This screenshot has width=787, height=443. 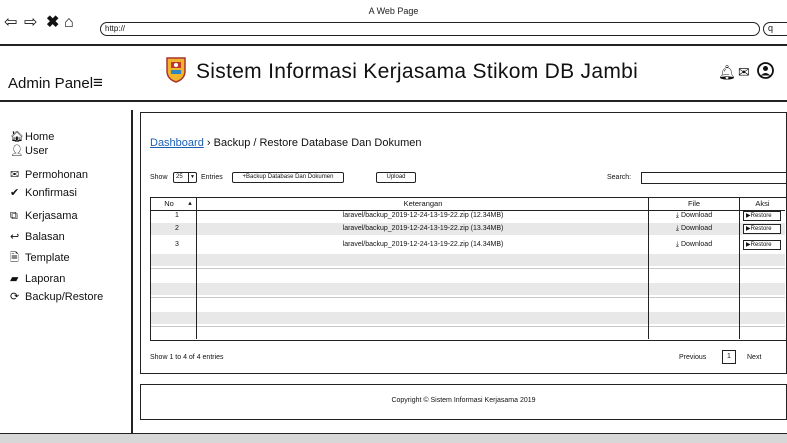 I want to click on logo, so click(x=176, y=70).